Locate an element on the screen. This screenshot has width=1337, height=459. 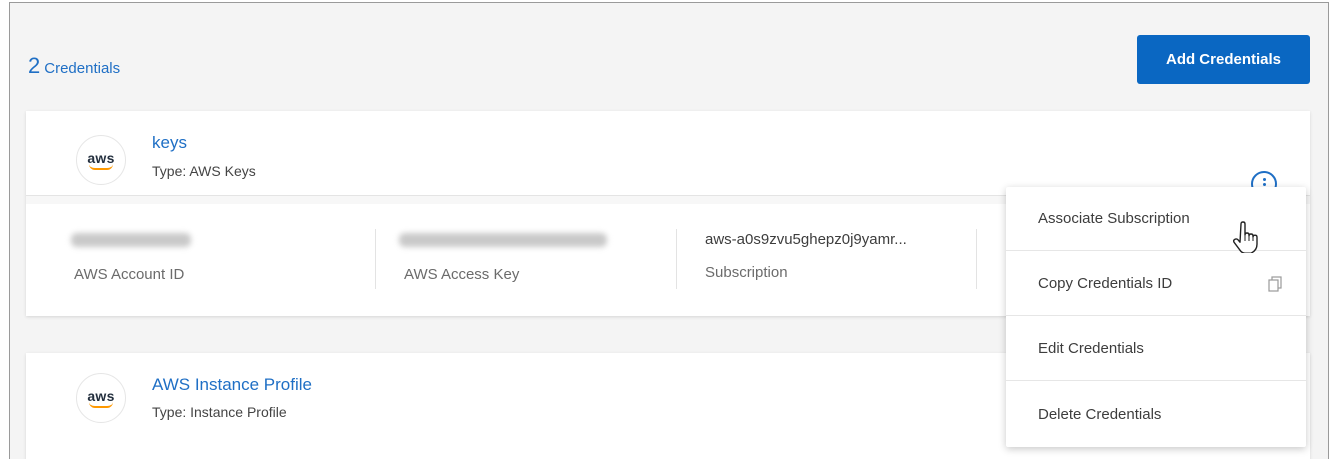
copy-icon is located at coordinates (1275, 284).